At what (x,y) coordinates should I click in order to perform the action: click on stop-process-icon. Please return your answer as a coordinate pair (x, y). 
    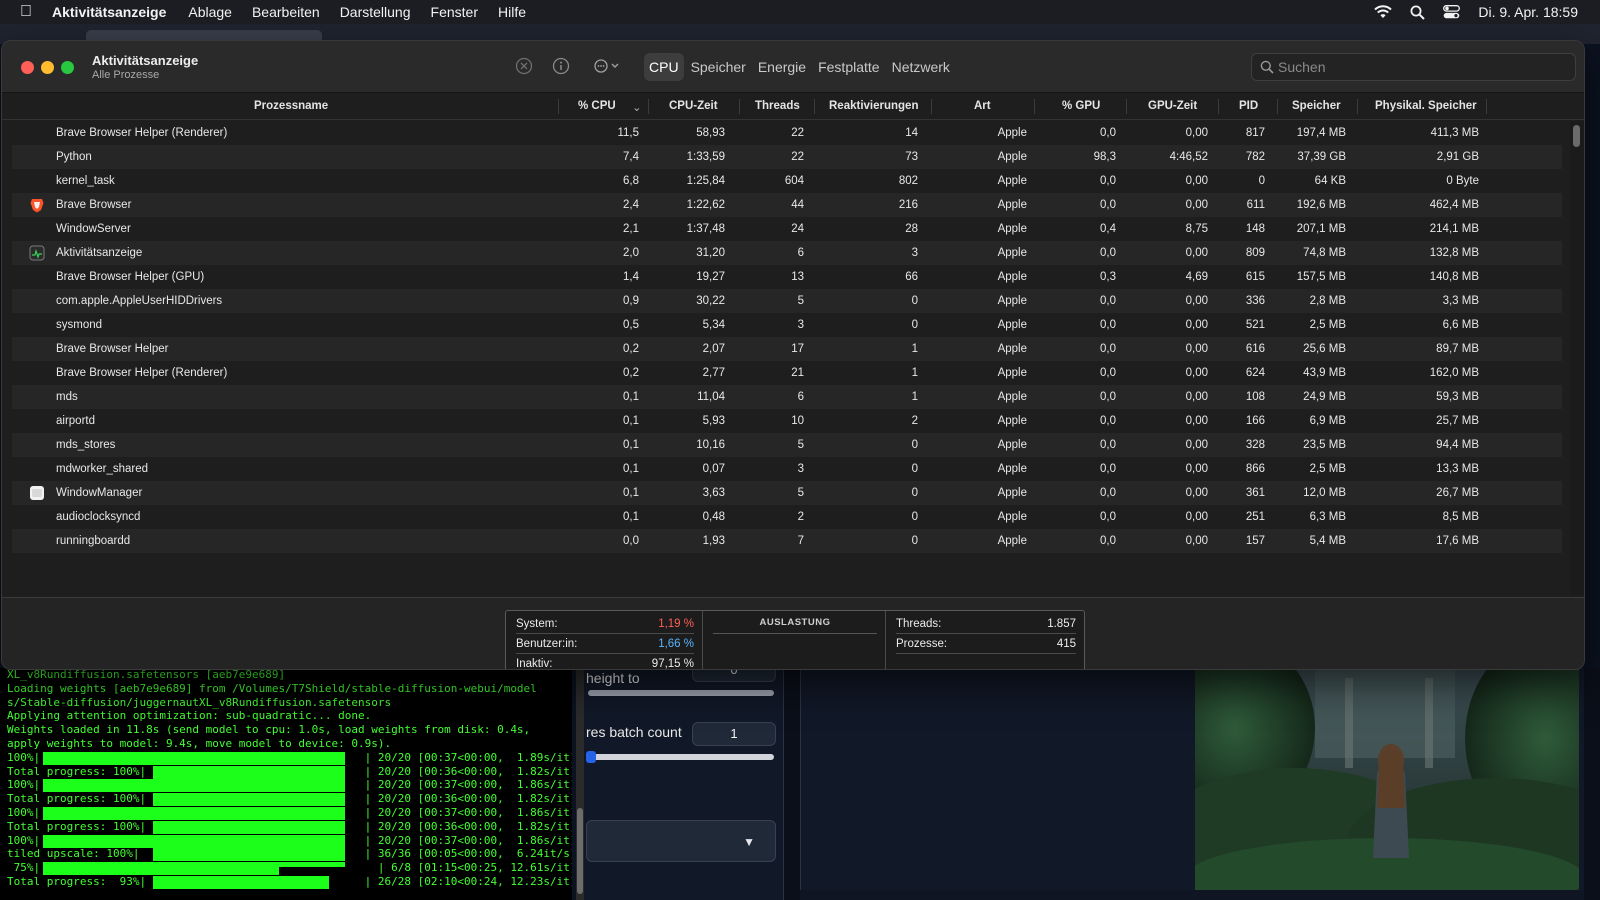
    Looking at the image, I should click on (524, 68).